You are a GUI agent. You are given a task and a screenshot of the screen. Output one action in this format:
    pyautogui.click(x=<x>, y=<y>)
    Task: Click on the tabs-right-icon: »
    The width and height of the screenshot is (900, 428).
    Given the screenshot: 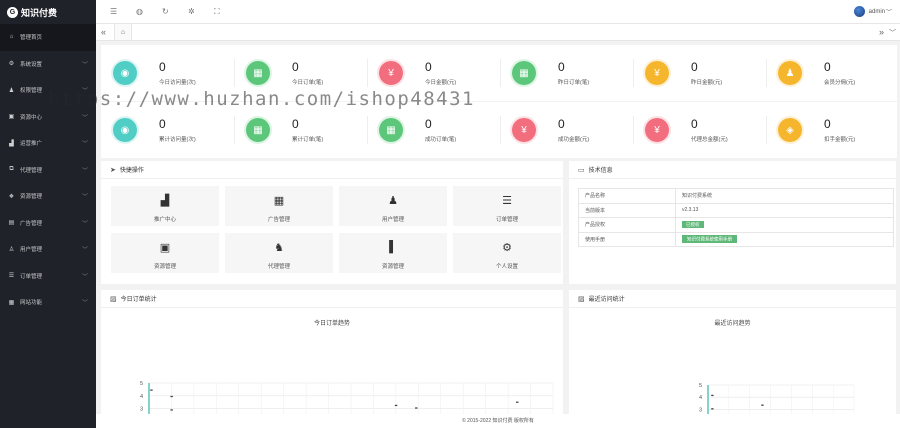 What is the action you would take?
    pyautogui.click(x=881, y=32)
    